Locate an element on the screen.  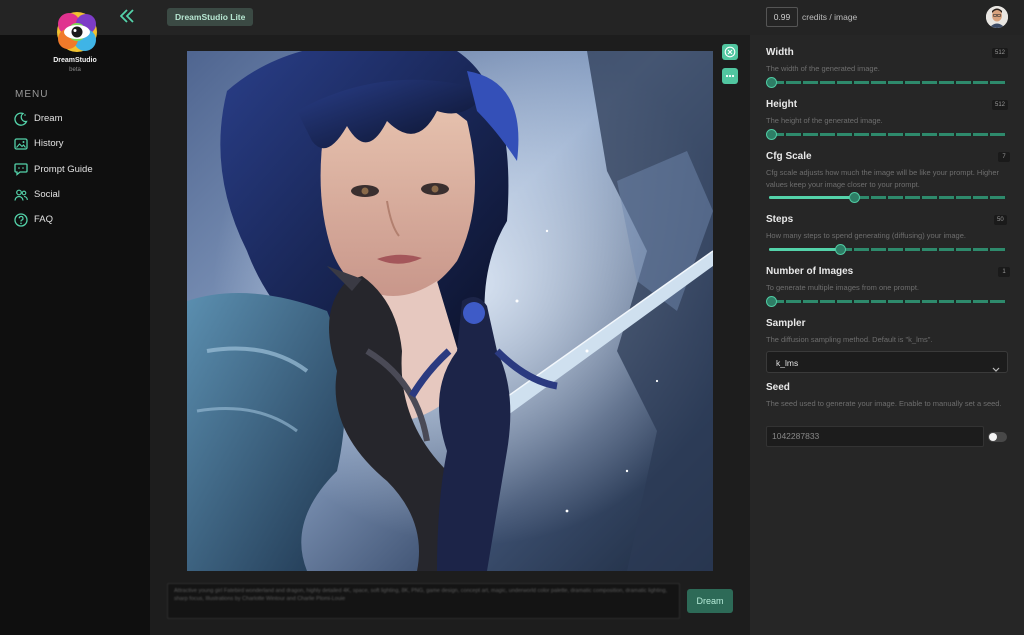
chevron-down-icon is located at coordinates (996, 369).